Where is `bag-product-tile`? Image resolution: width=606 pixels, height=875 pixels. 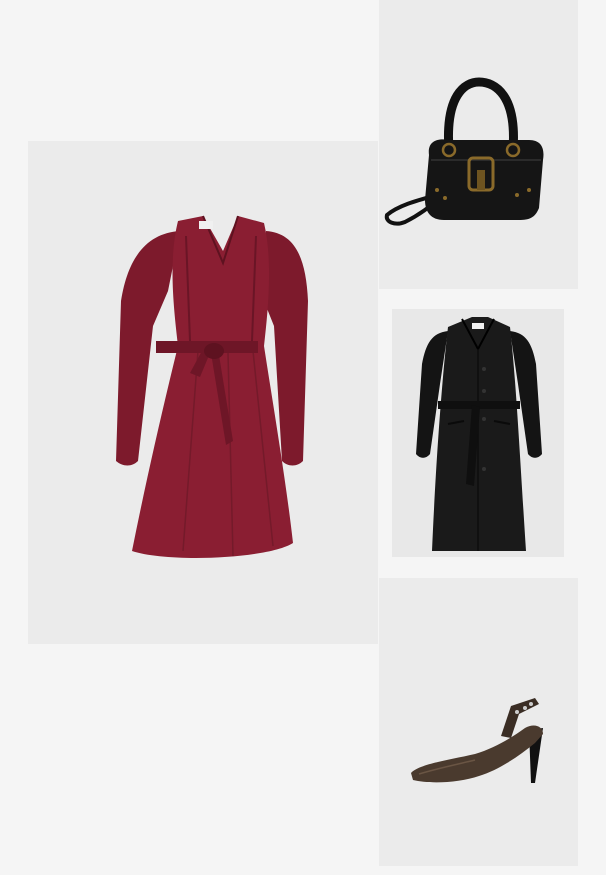
bag-product-tile is located at coordinates (478, 144).